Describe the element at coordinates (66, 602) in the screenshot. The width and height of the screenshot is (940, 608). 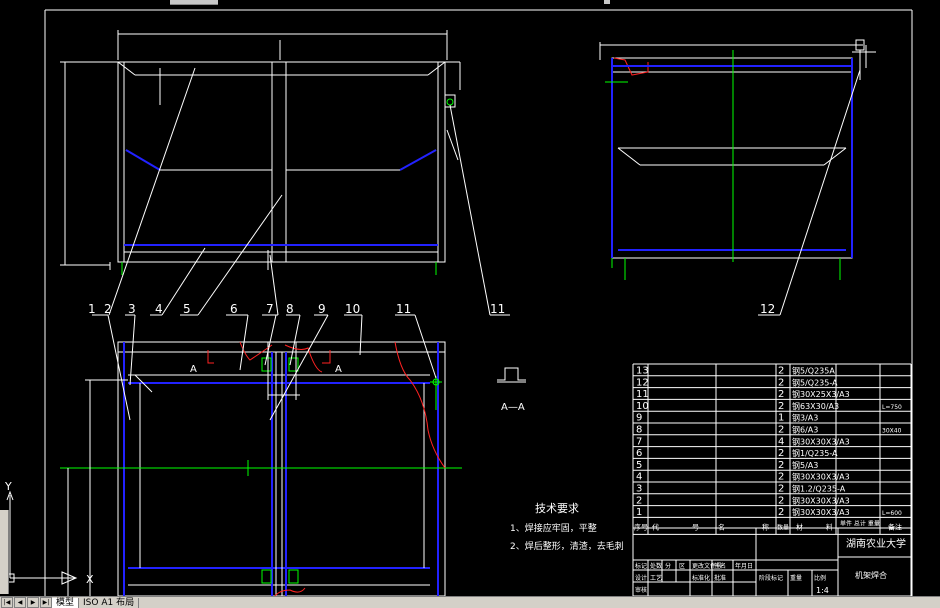
I see `tab-model: 模型` at that location.